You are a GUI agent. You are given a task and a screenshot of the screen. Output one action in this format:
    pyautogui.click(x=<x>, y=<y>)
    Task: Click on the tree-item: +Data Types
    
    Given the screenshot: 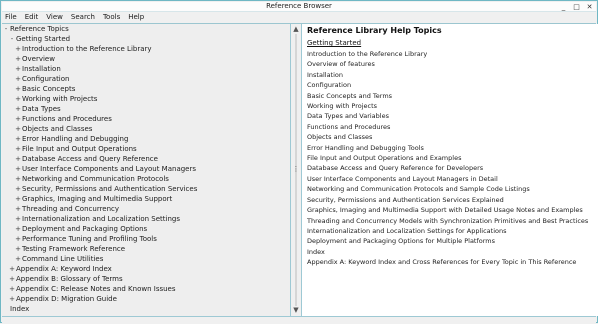 What is the action you would take?
    pyautogui.click(x=146, y=109)
    